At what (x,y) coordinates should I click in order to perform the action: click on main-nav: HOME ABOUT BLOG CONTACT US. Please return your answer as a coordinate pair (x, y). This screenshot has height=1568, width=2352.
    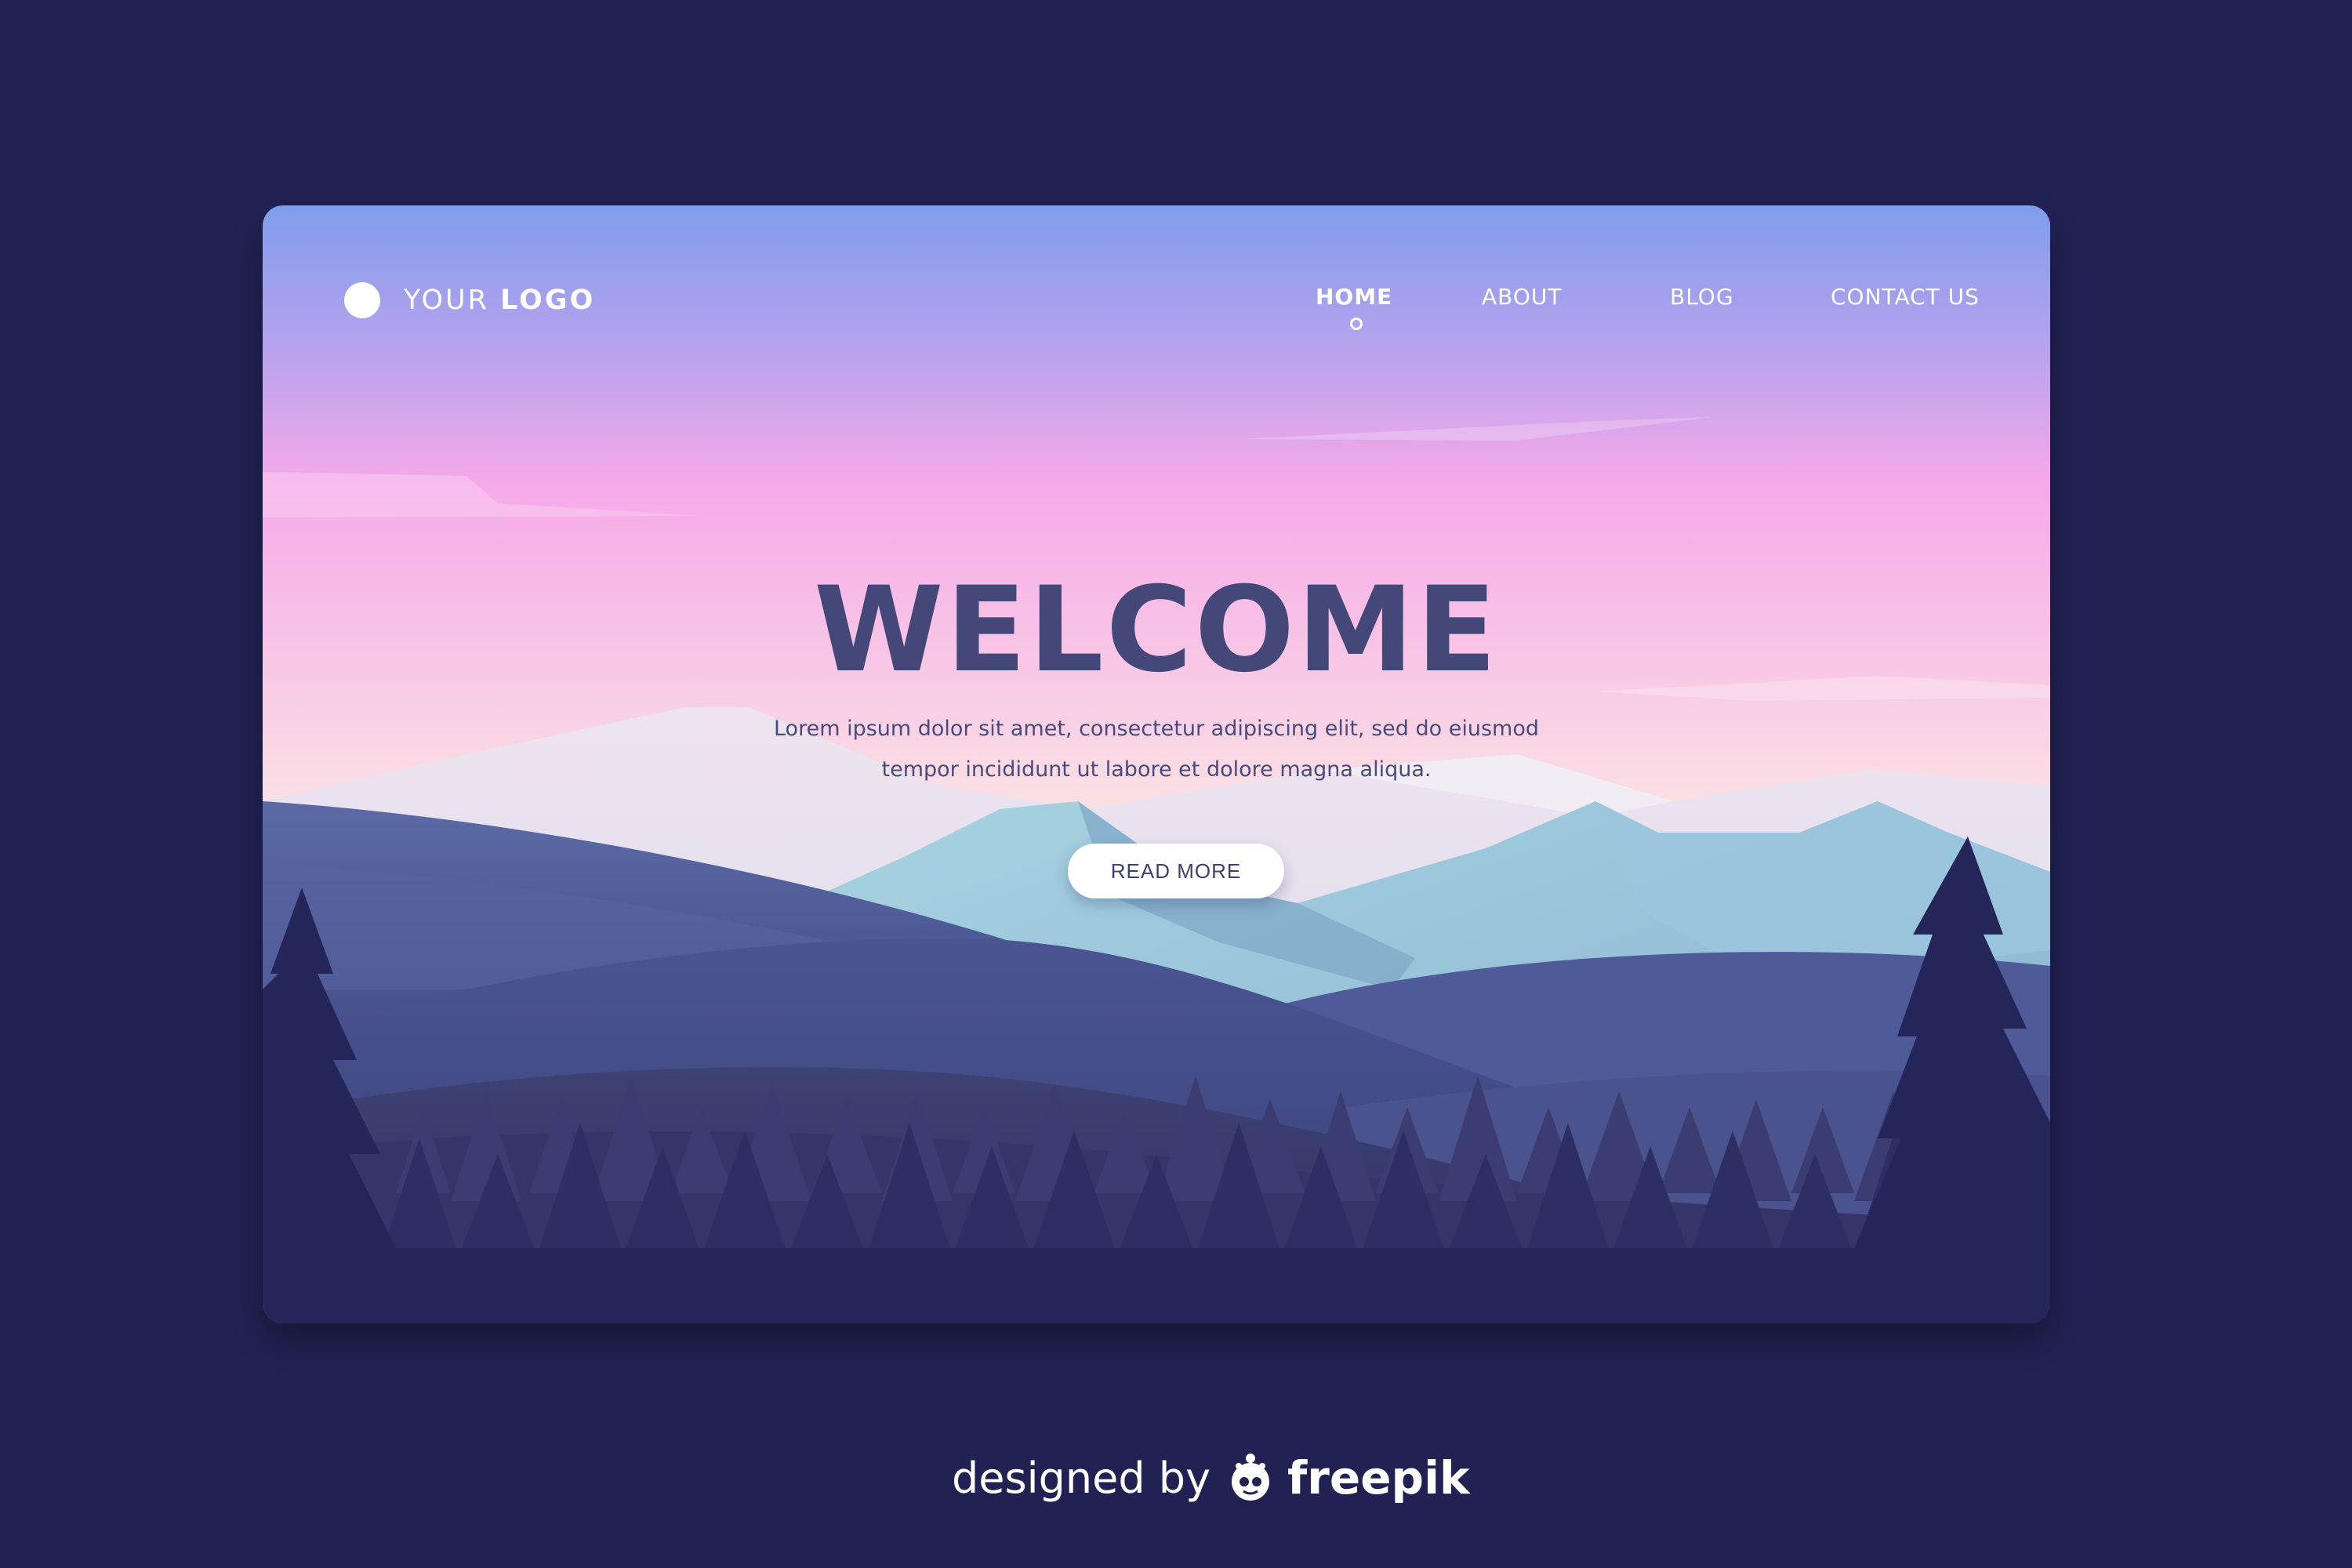
    Looking at the image, I should click on (1156, 315).